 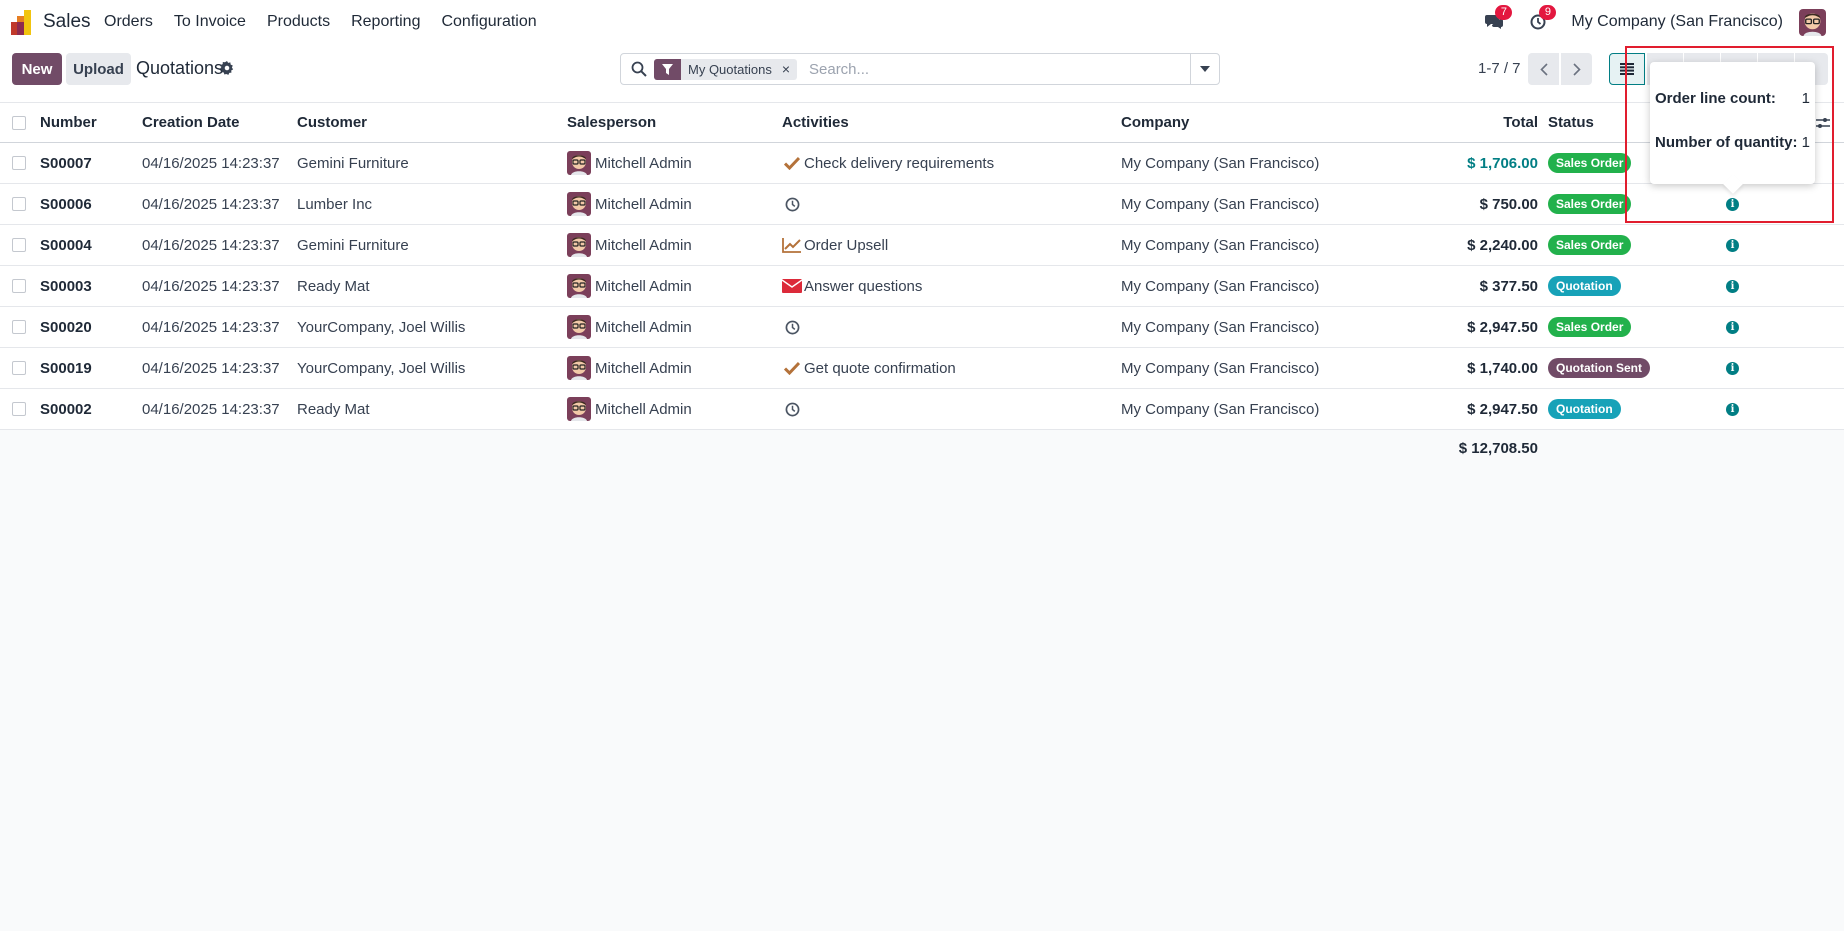 What do you see at coordinates (1155, 122) in the screenshot?
I see `column-company: Company` at bounding box center [1155, 122].